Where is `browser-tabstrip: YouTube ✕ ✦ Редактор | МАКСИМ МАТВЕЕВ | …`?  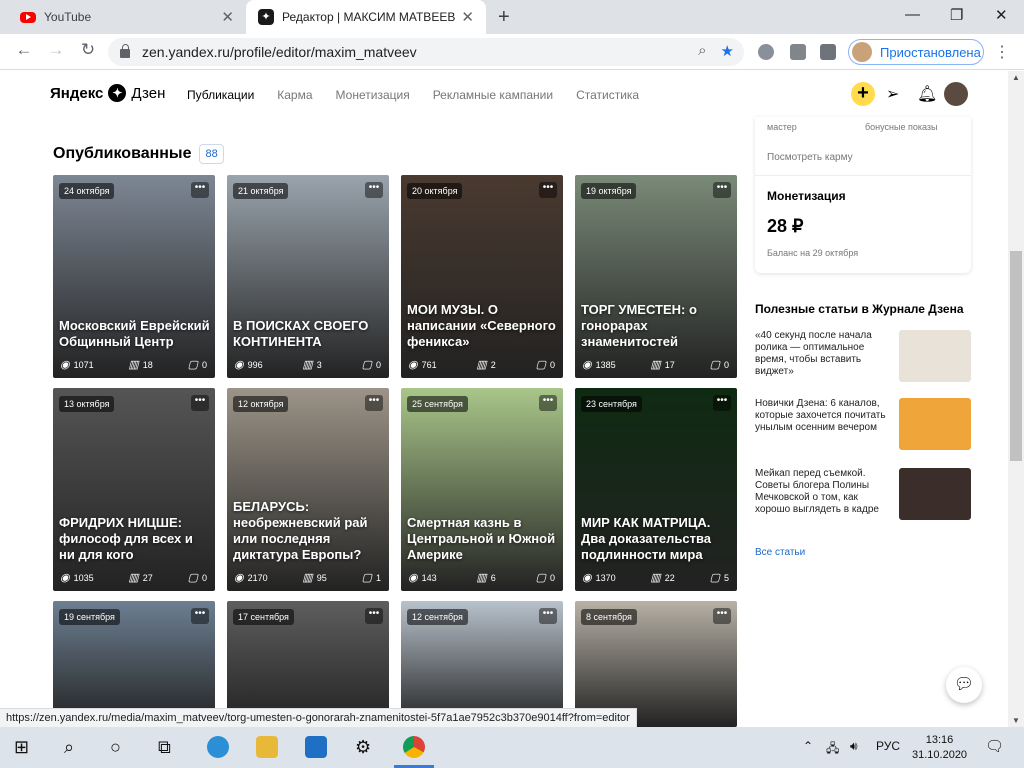
browser-tabstrip: YouTube ✕ ✦ Редактор | МАКСИМ МАТВЕЕВ | … is located at coordinates (512, 17).